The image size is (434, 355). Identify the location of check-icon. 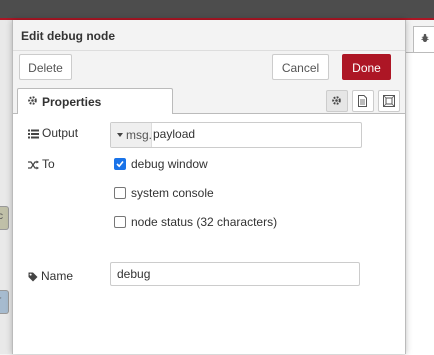
(120, 164).